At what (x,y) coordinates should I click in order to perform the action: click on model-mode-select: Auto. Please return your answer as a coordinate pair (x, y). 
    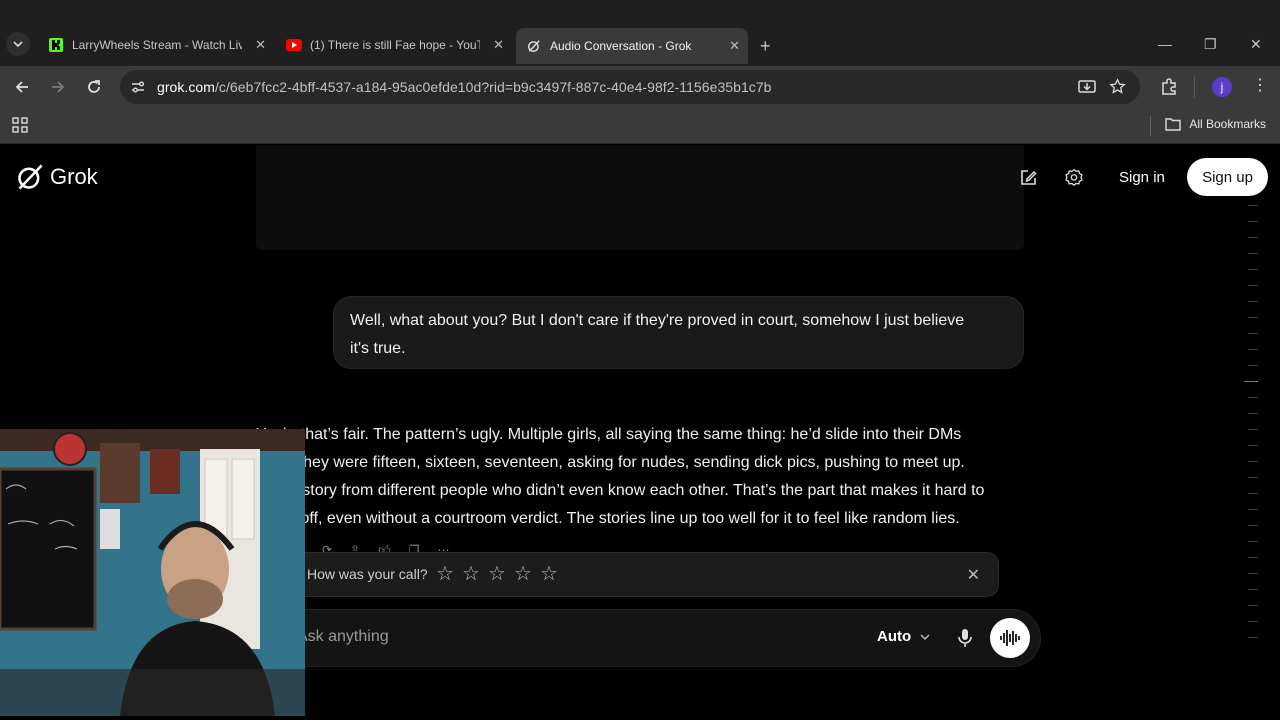
    Looking at the image, I should click on (904, 636).